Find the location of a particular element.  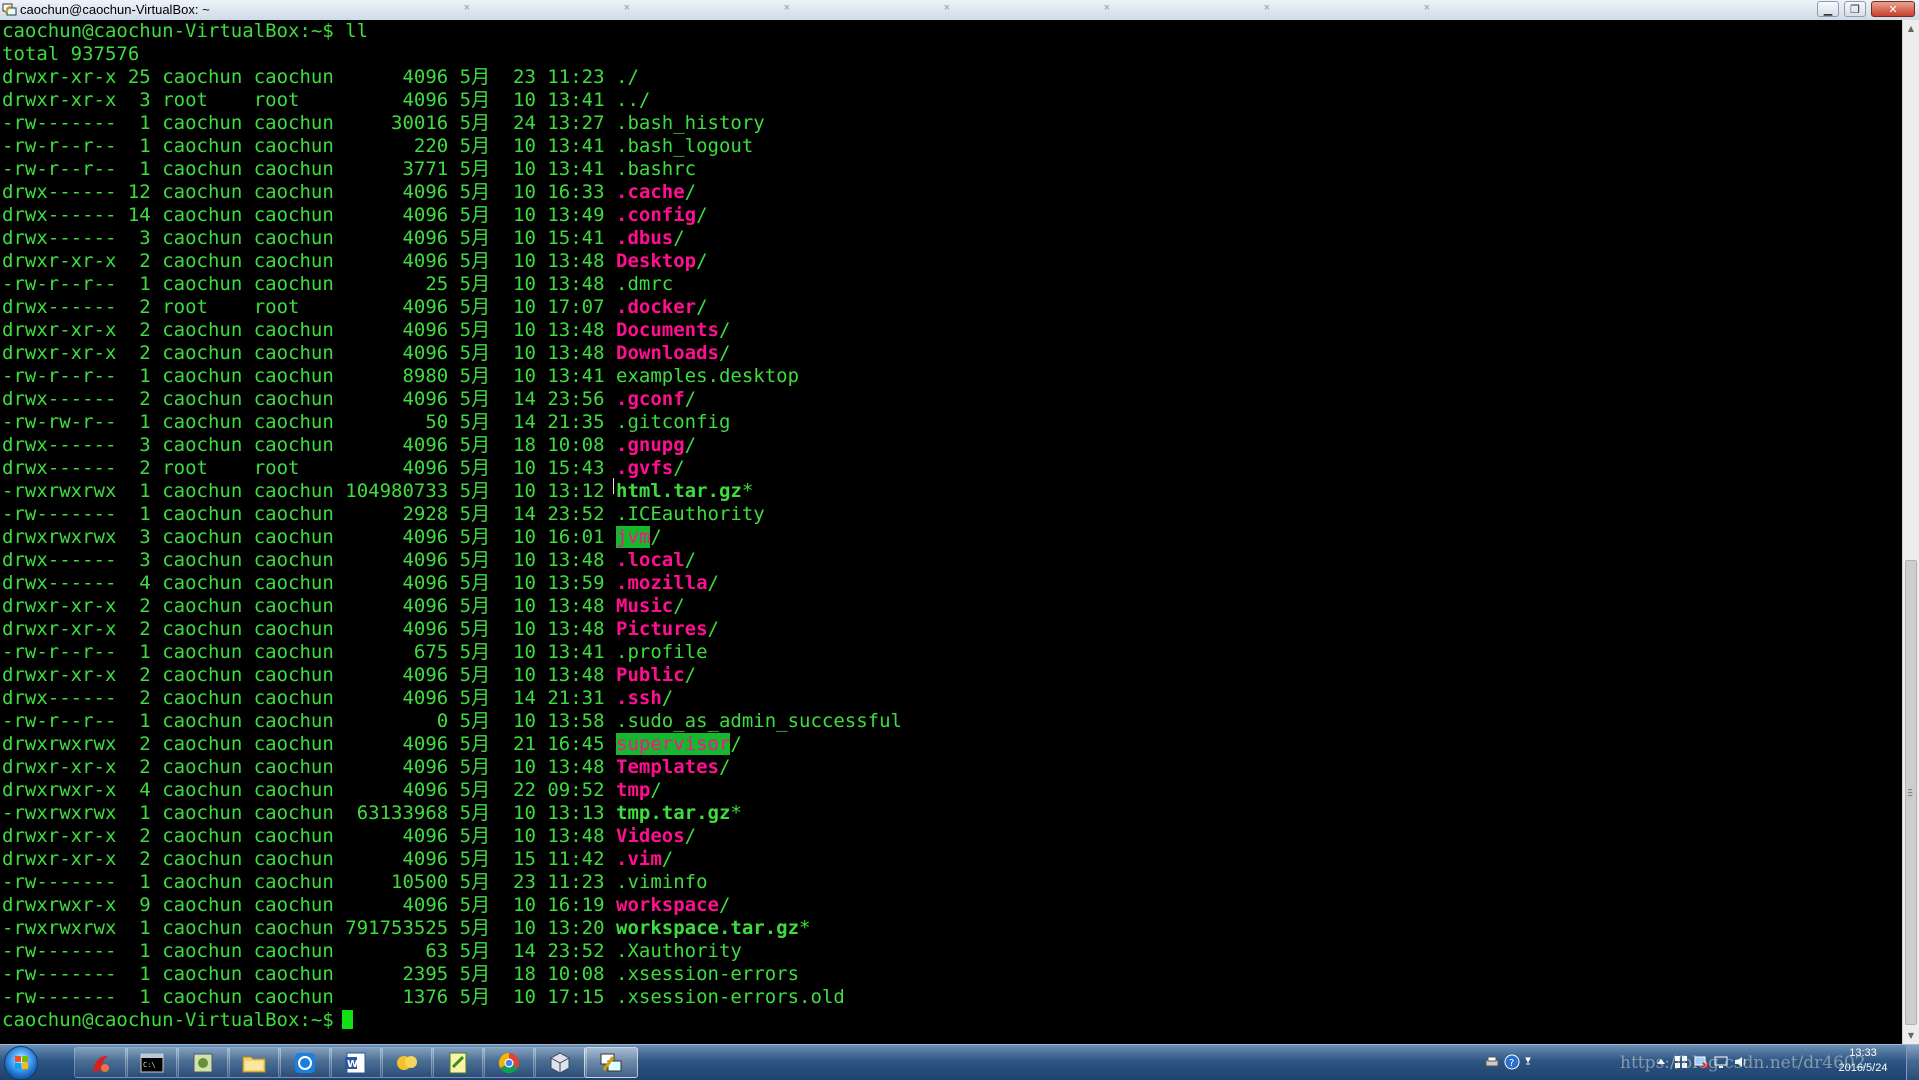

taskbar-app-notepad is located at coordinates (458, 1062).